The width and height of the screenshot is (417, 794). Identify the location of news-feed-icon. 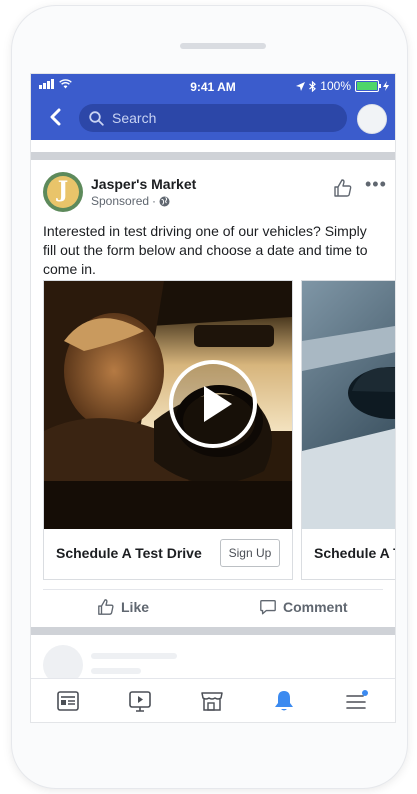
(68, 701).